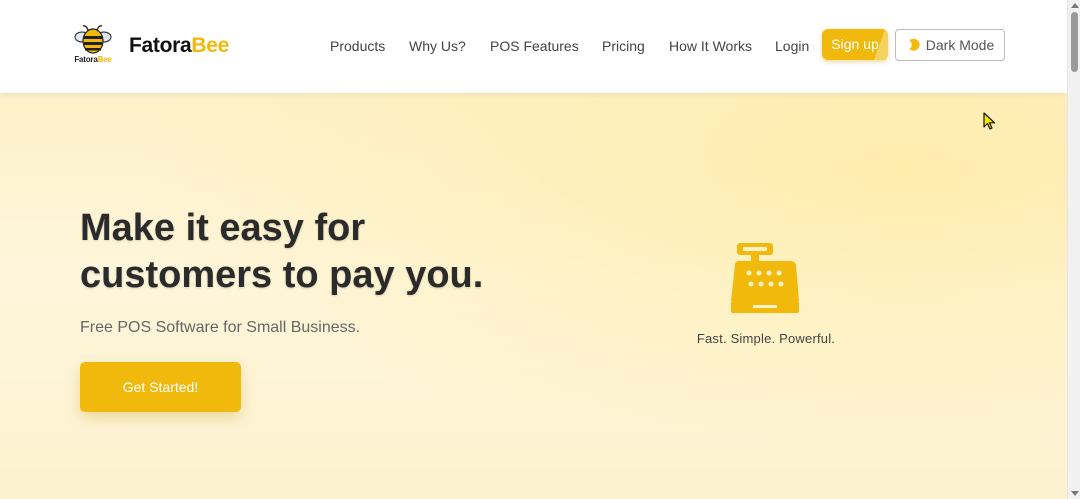 The image size is (1080, 499). I want to click on vertical-scrollbar, so click(1073, 249).